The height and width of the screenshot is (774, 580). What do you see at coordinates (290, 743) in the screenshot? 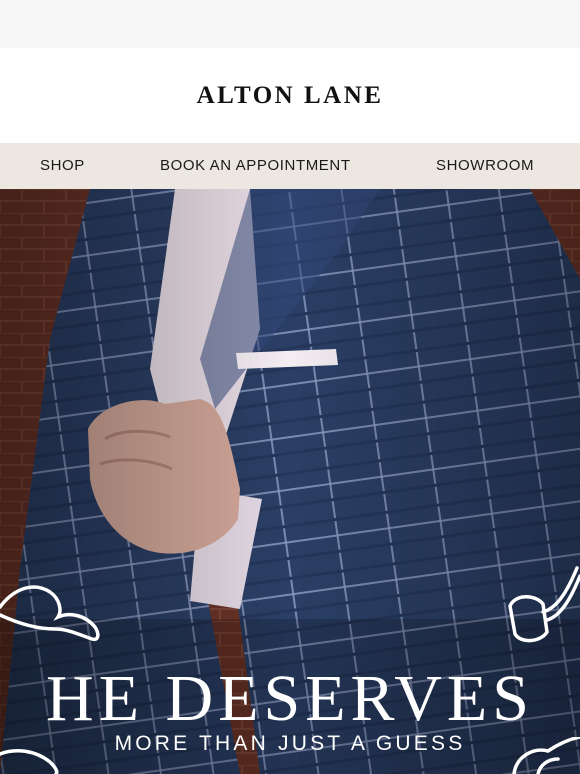
I see `hero-subheadline: MORE THAN JUST A GUESS` at bounding box center [290, 743].